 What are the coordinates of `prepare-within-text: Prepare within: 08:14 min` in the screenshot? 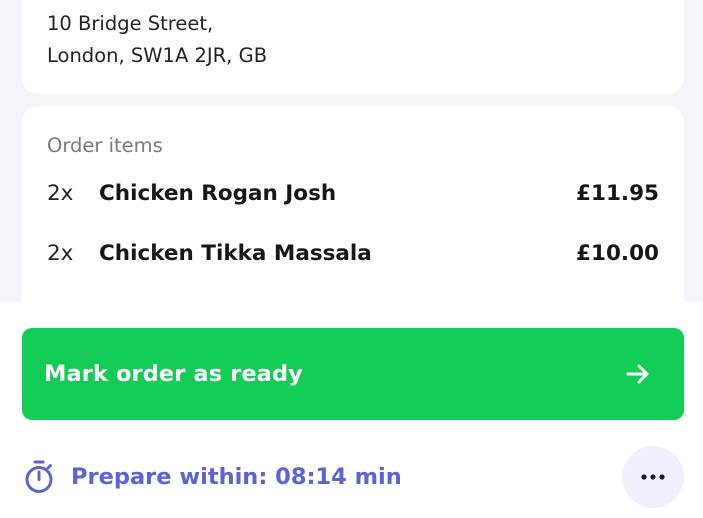 It's located at (236, 477).